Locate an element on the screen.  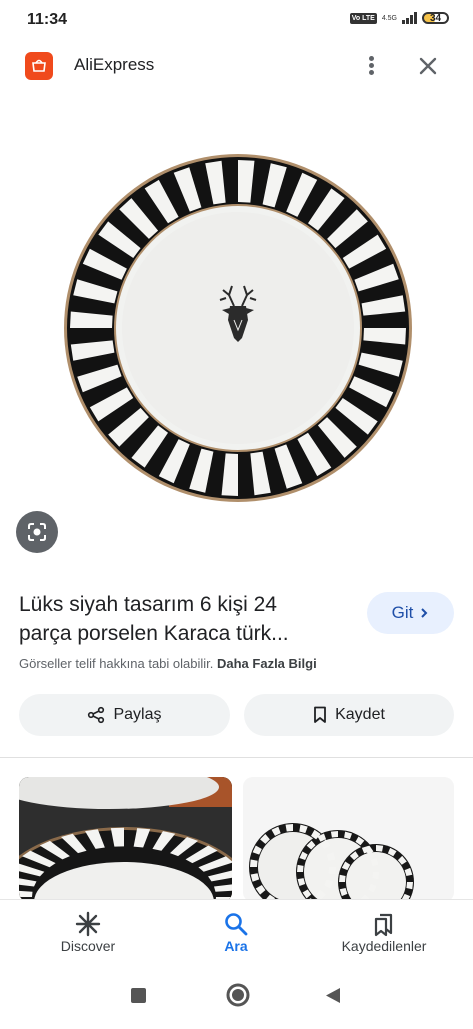
status-icons: Vo LTE 4.5G 34 is located at coordinates (399, 18).